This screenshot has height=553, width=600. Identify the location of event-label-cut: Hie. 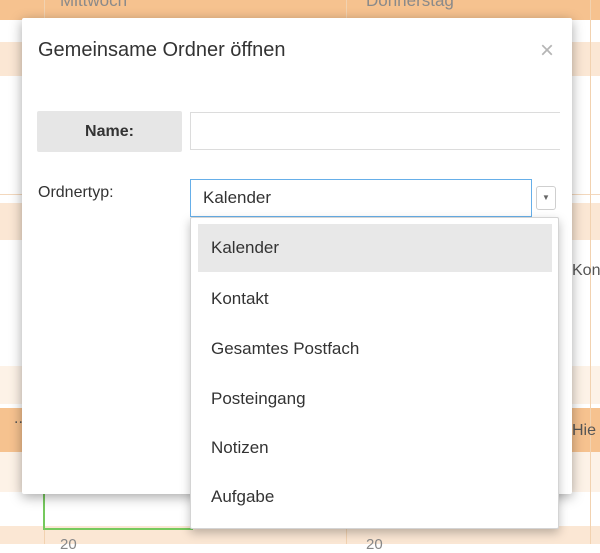
(584, 430).